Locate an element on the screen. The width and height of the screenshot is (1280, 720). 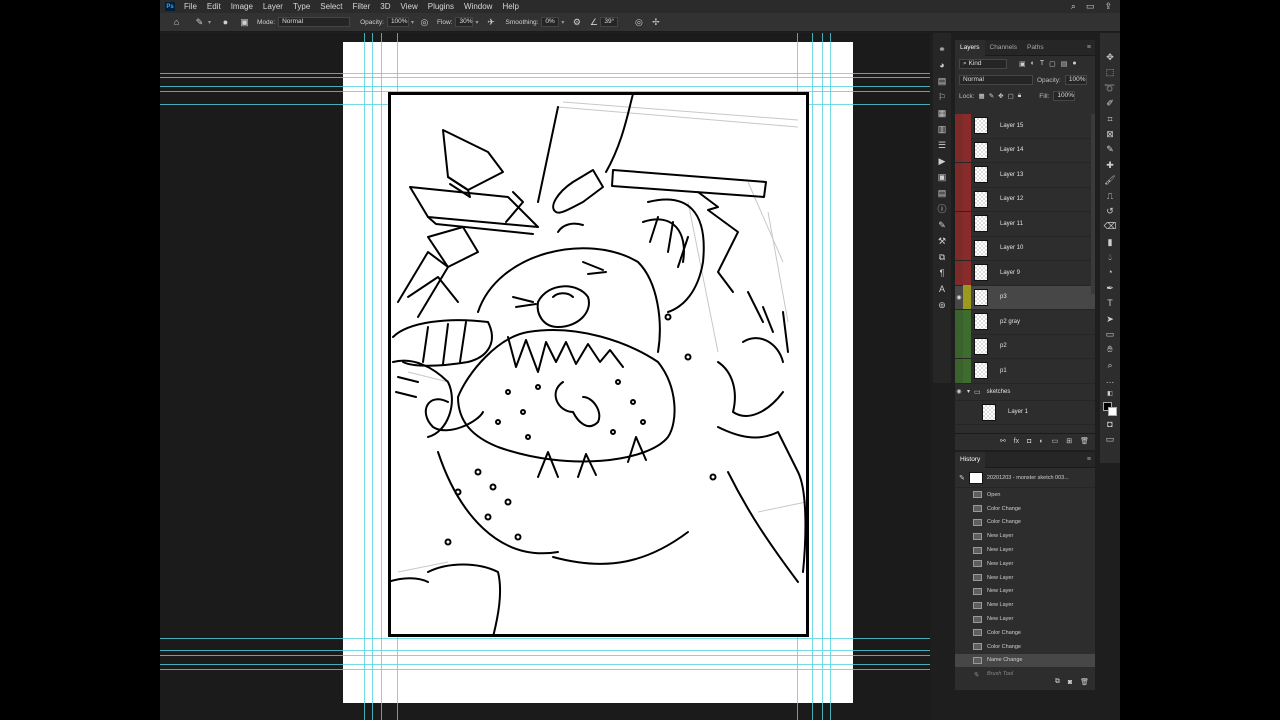
layer-fill-input: 100% is located at coordinates (1064, 96).